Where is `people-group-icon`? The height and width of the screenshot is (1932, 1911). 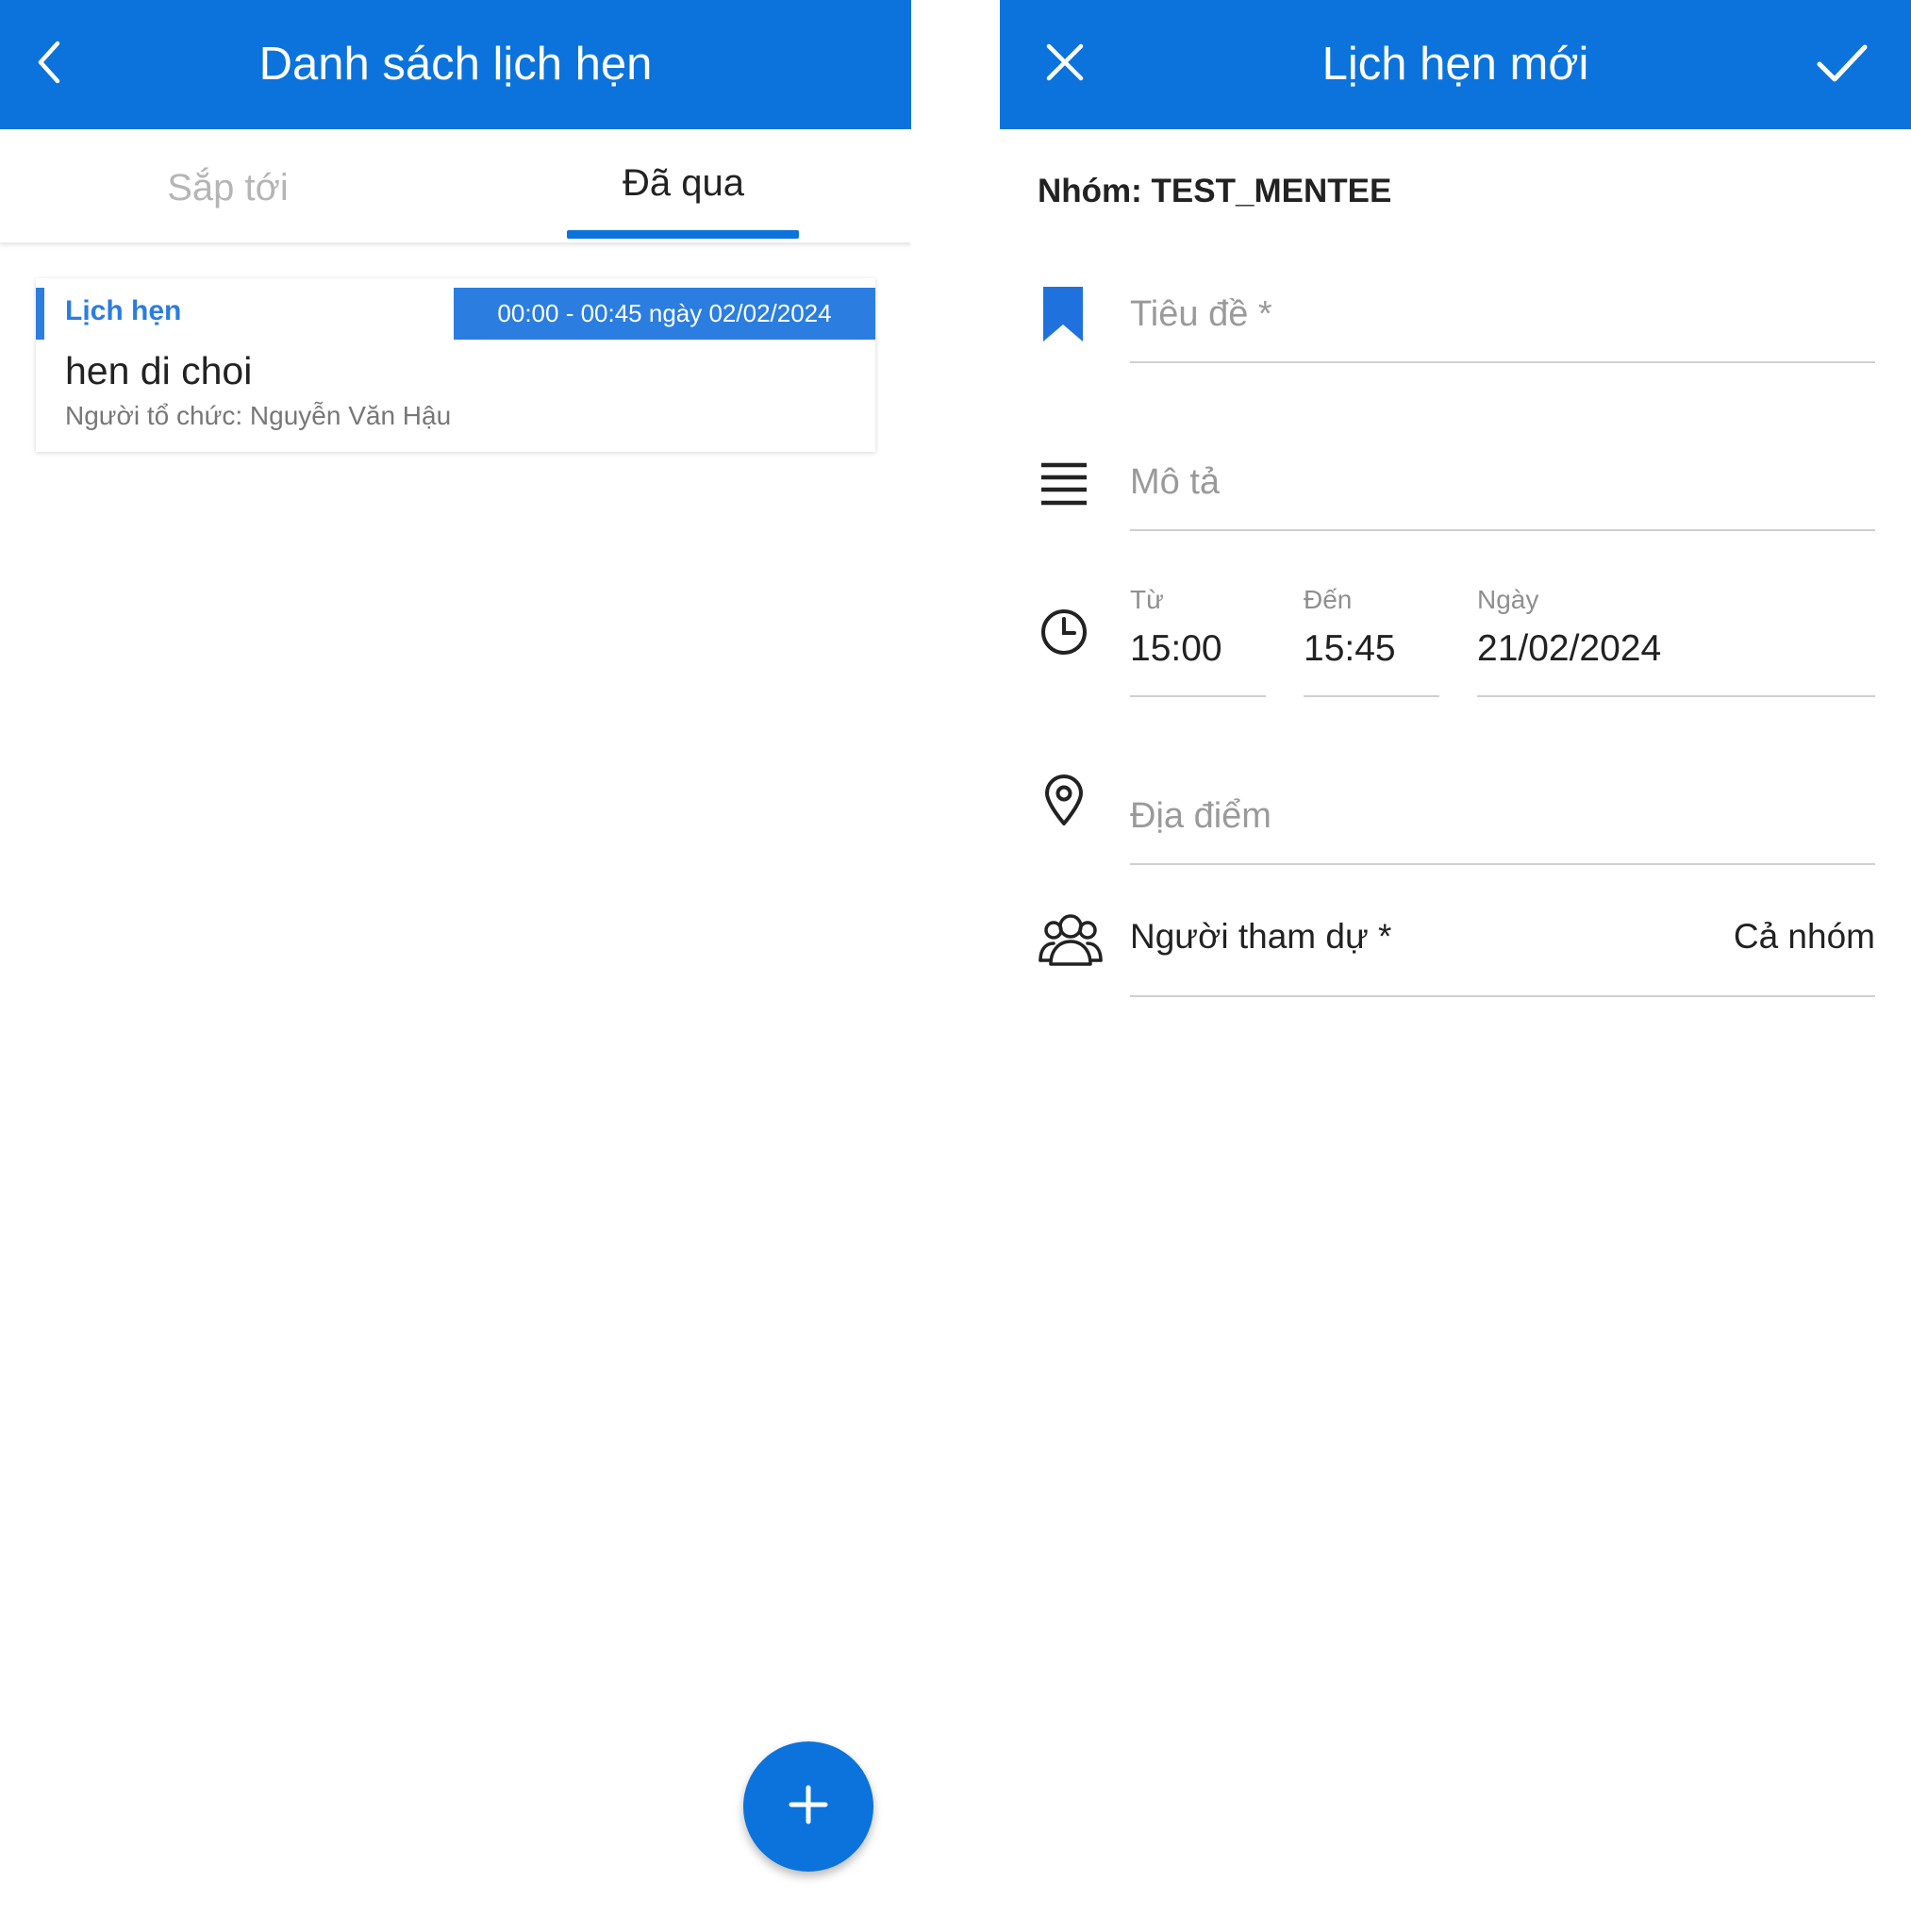 people-group-icon is located at coordinates (1071, 940).